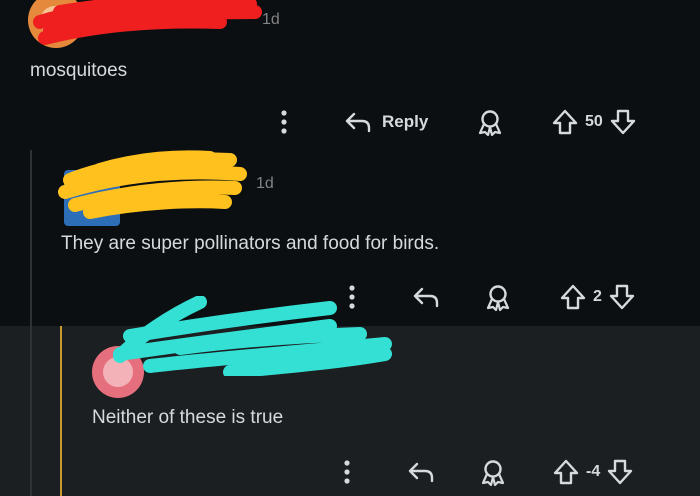 This screenshot has height=496, width=700. Describe the element at coordinates (61, 411) in the screenshot. I see `highlight-thread-line` at that location.